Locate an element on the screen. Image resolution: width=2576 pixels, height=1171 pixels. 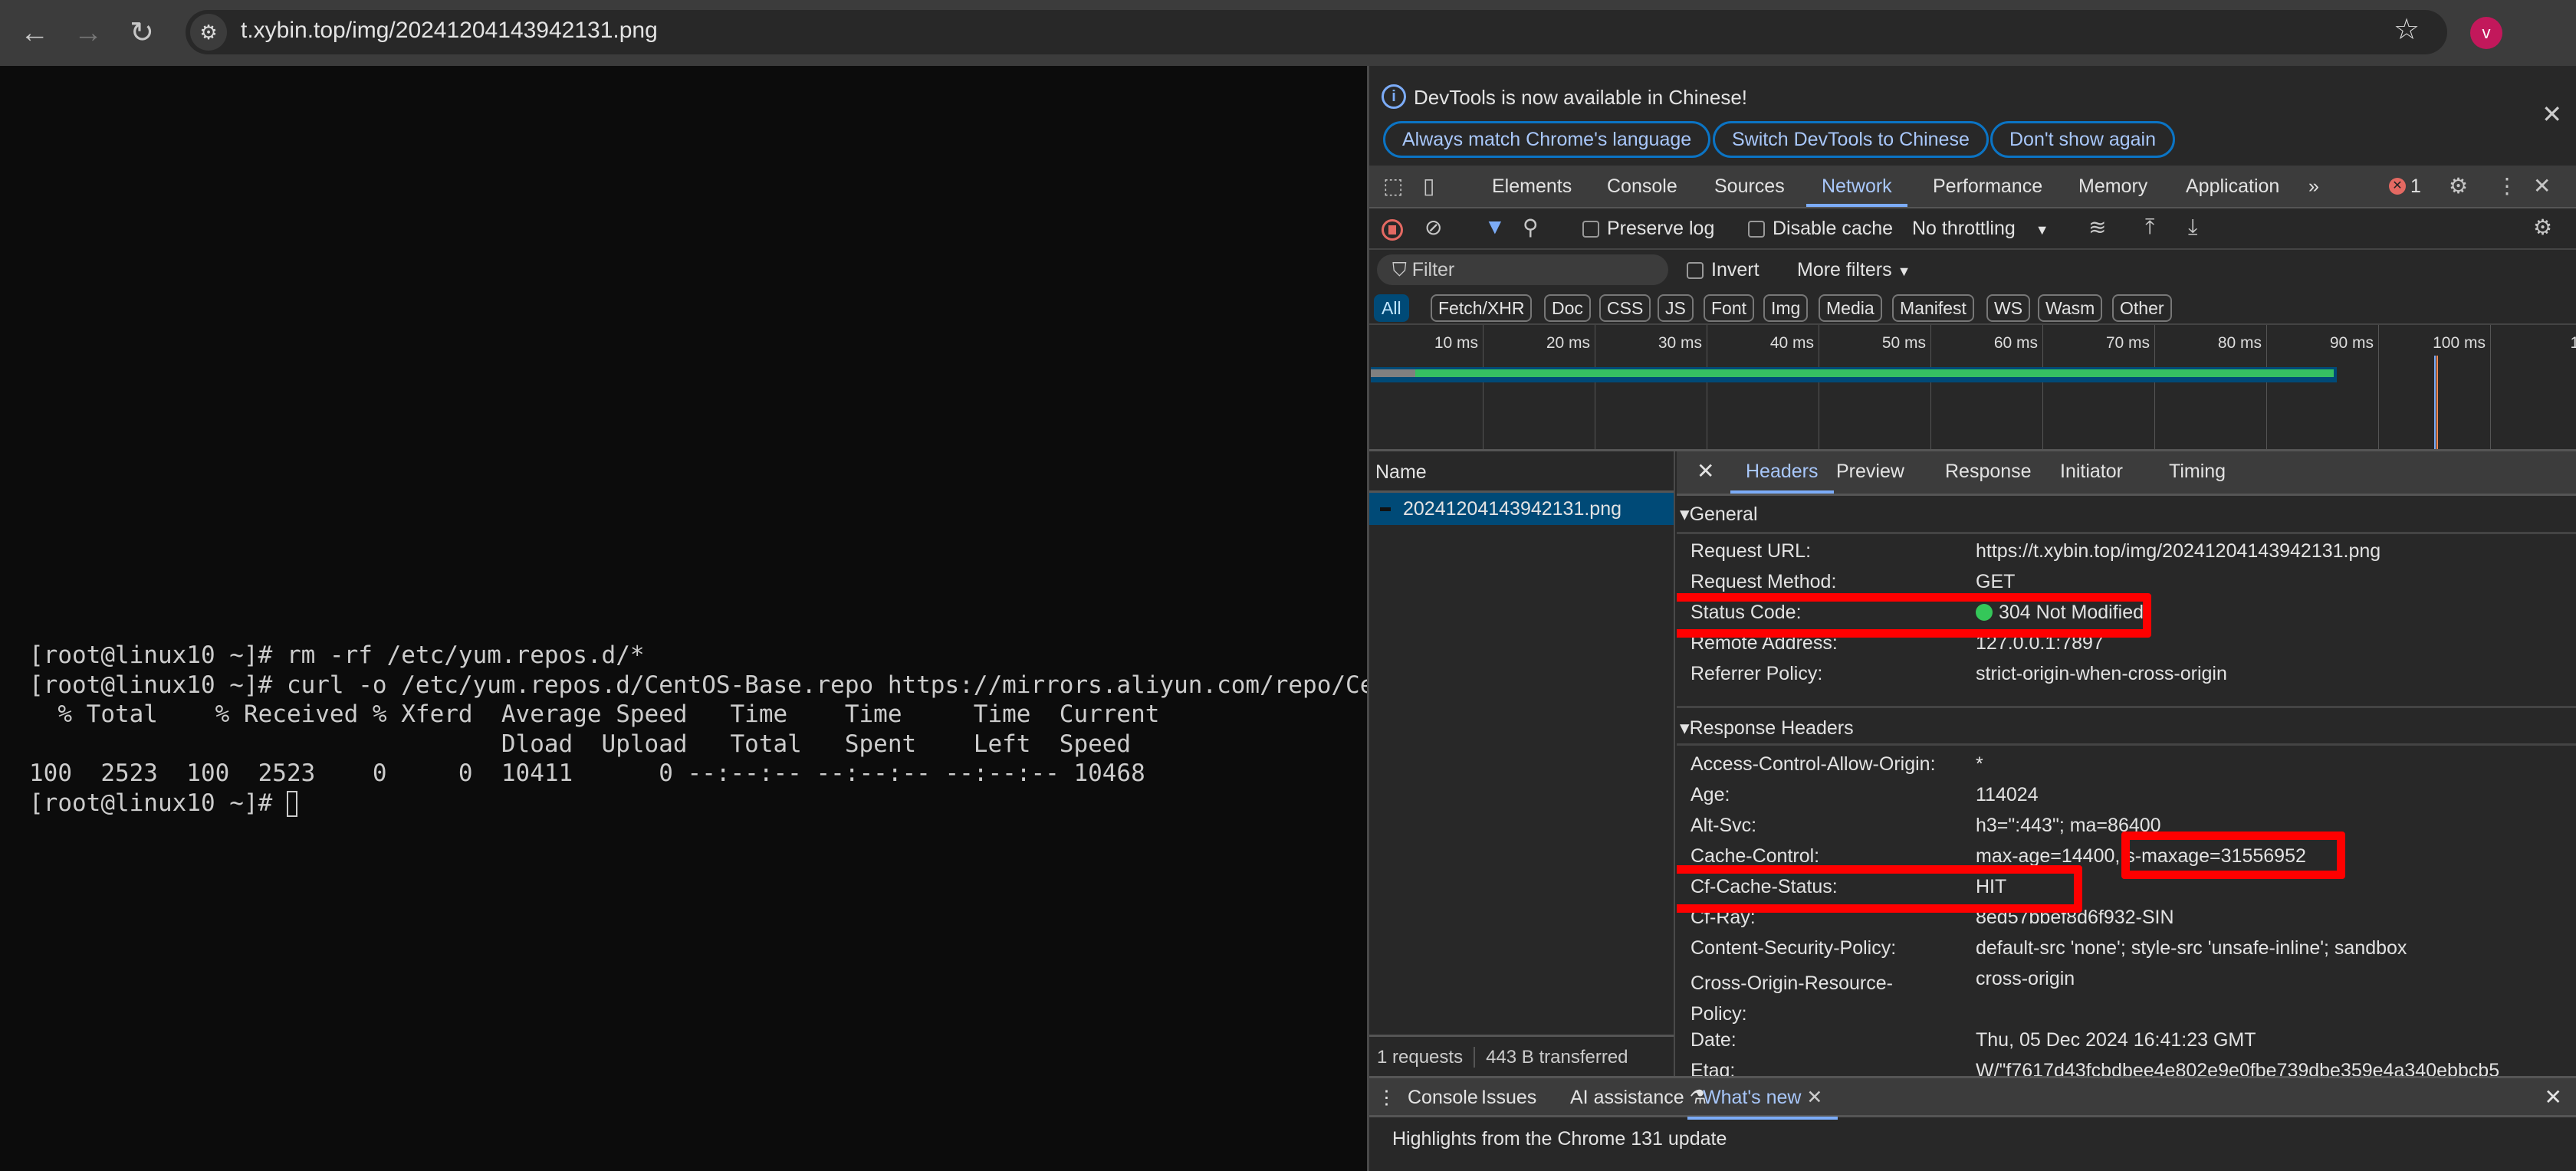
disable-cache-checkbox: Disable cache is located at coordinates (1821, 229).